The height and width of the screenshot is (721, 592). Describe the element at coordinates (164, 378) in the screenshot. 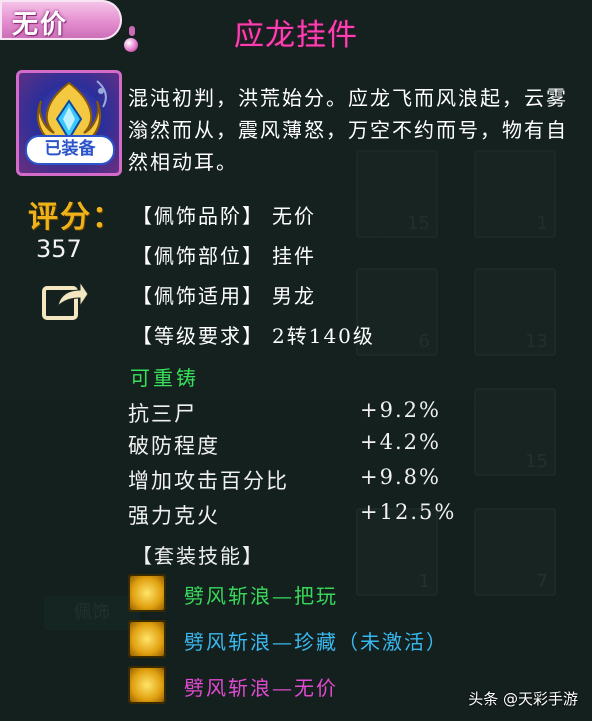

I see `recast-label: 可重铸` at that location.